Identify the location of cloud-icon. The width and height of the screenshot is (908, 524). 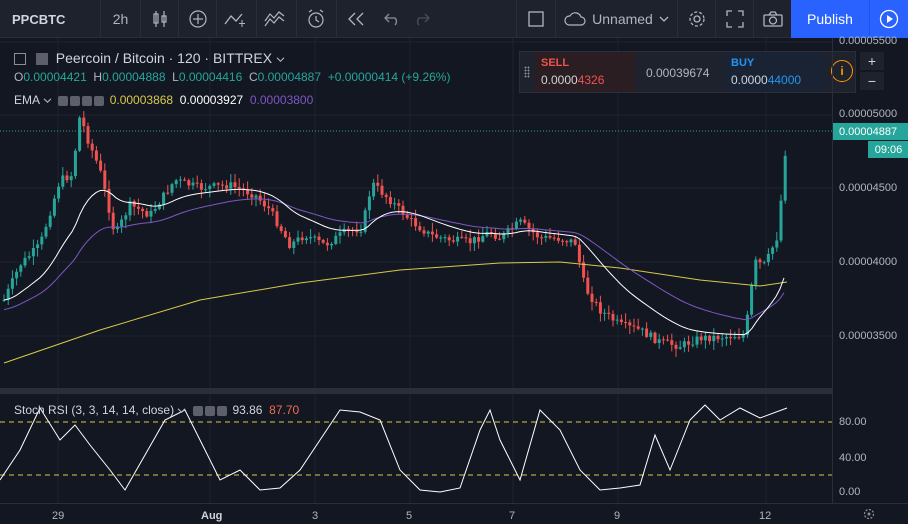
(575, 19).